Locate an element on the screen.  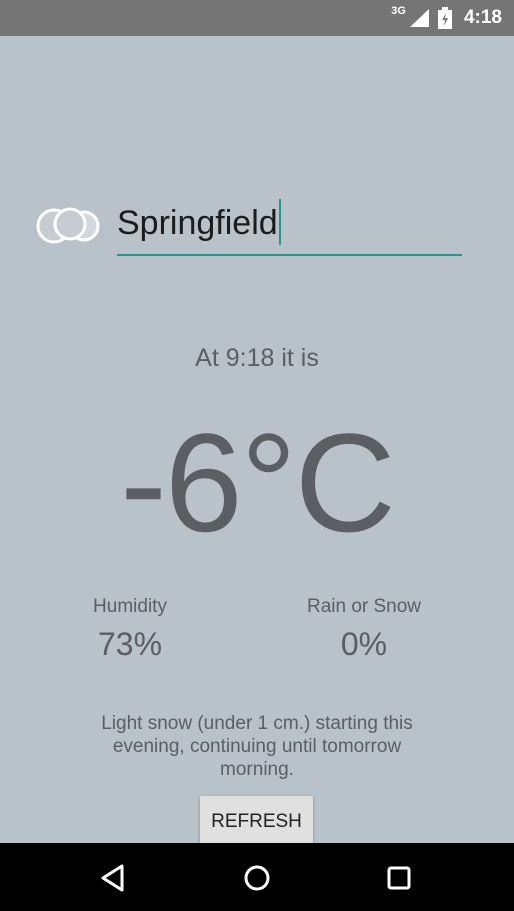
precipitation-label: Rain or Snow is located at coordinates (364, 606).